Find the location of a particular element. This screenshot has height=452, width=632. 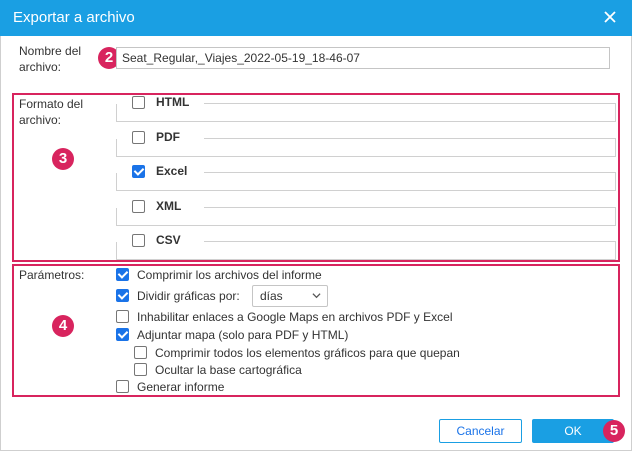

filename-input: Seat_Regular,_Viajes_2022-05-19_18-46-07 is located at coordinates (363, 58).